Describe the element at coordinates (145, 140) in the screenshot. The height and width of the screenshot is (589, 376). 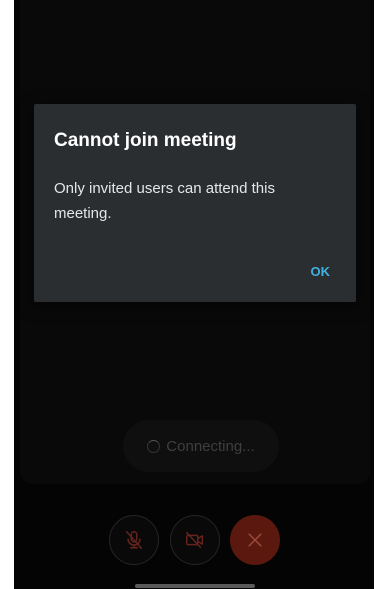
I see `dialog-title: Cannot join meeting` at that location.